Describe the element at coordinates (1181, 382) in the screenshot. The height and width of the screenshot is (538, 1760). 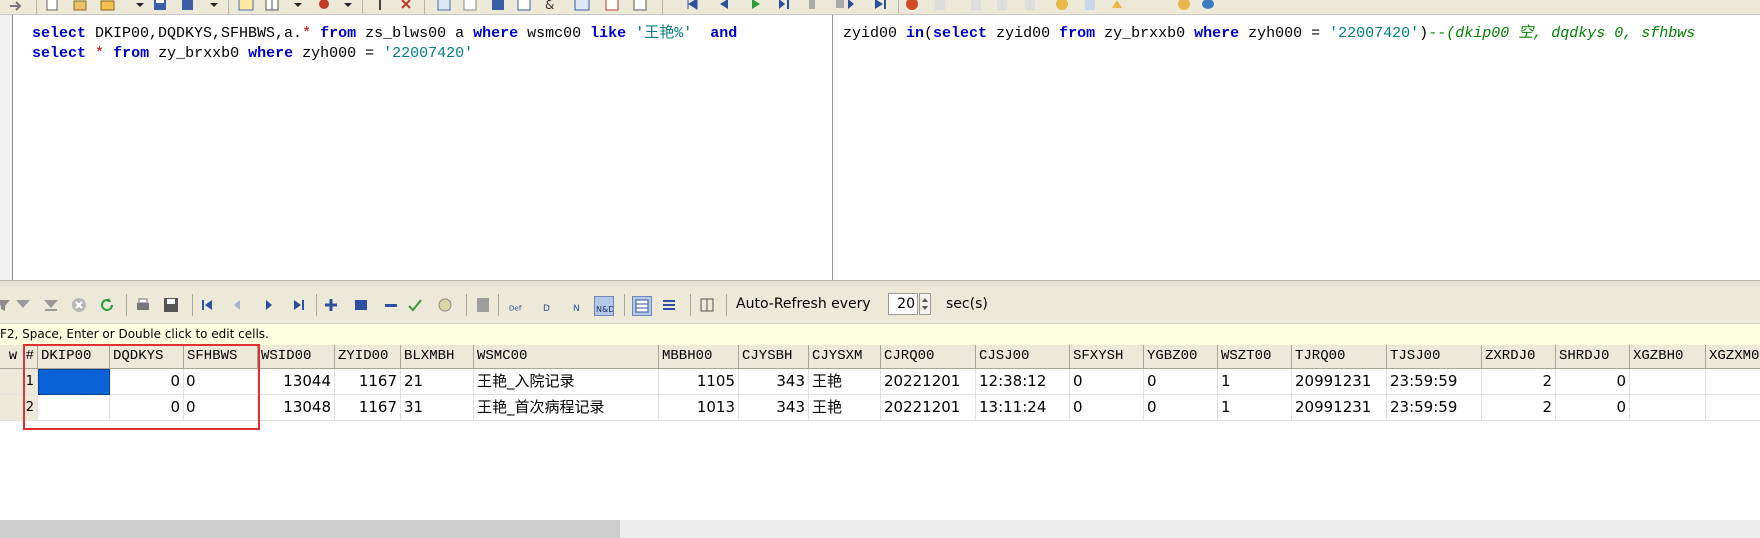
I see `cell-ygbz00: 0` at that location.